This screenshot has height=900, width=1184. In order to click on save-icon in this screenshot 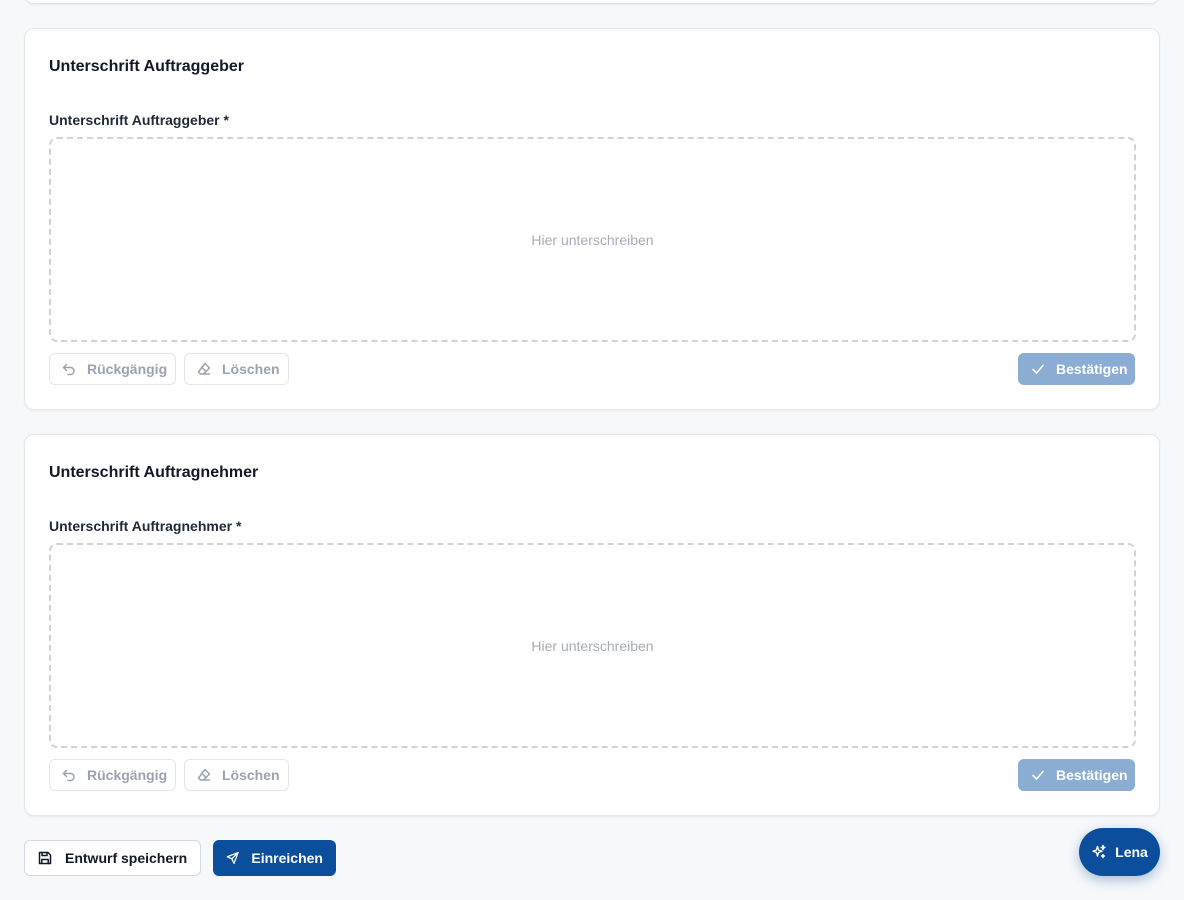, I will do `click(45, 858)`.